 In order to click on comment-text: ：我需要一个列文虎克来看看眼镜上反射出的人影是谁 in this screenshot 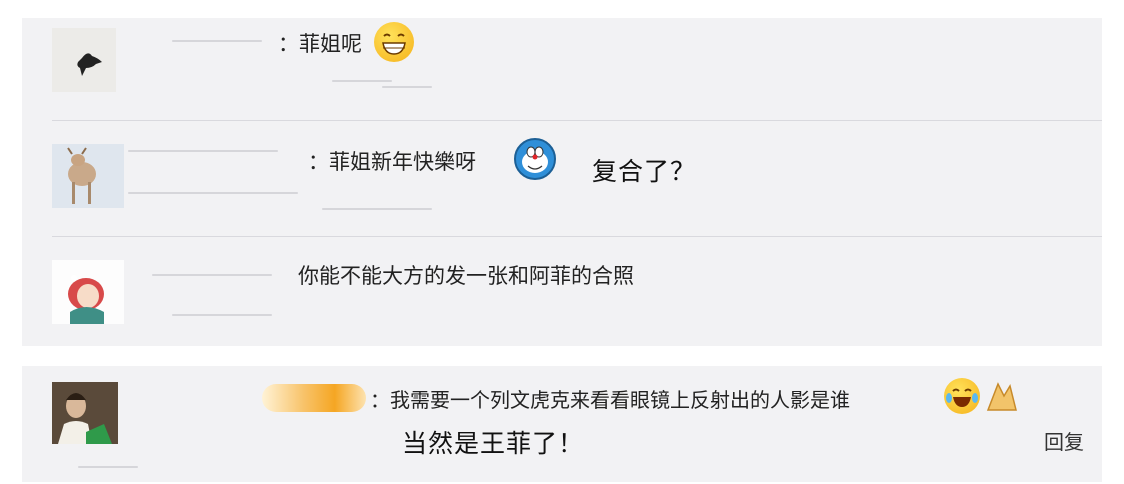, I will do `click(610, 400)`.